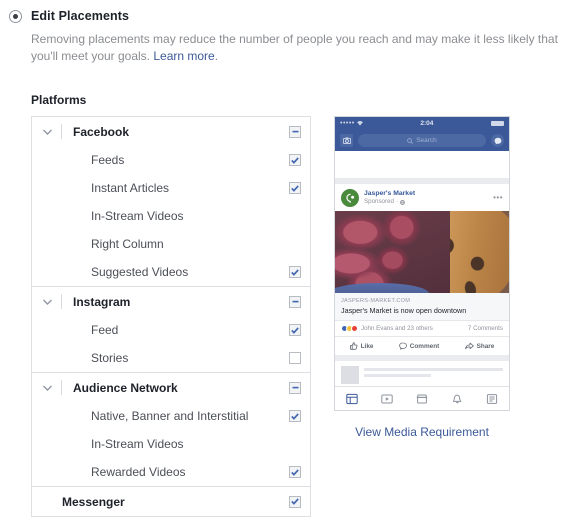 This screenshot has width=576, height=530. Describe the element at coordinates (171, 301) in the screenshot. I see `group-header-instagram: Instagram` at that location.